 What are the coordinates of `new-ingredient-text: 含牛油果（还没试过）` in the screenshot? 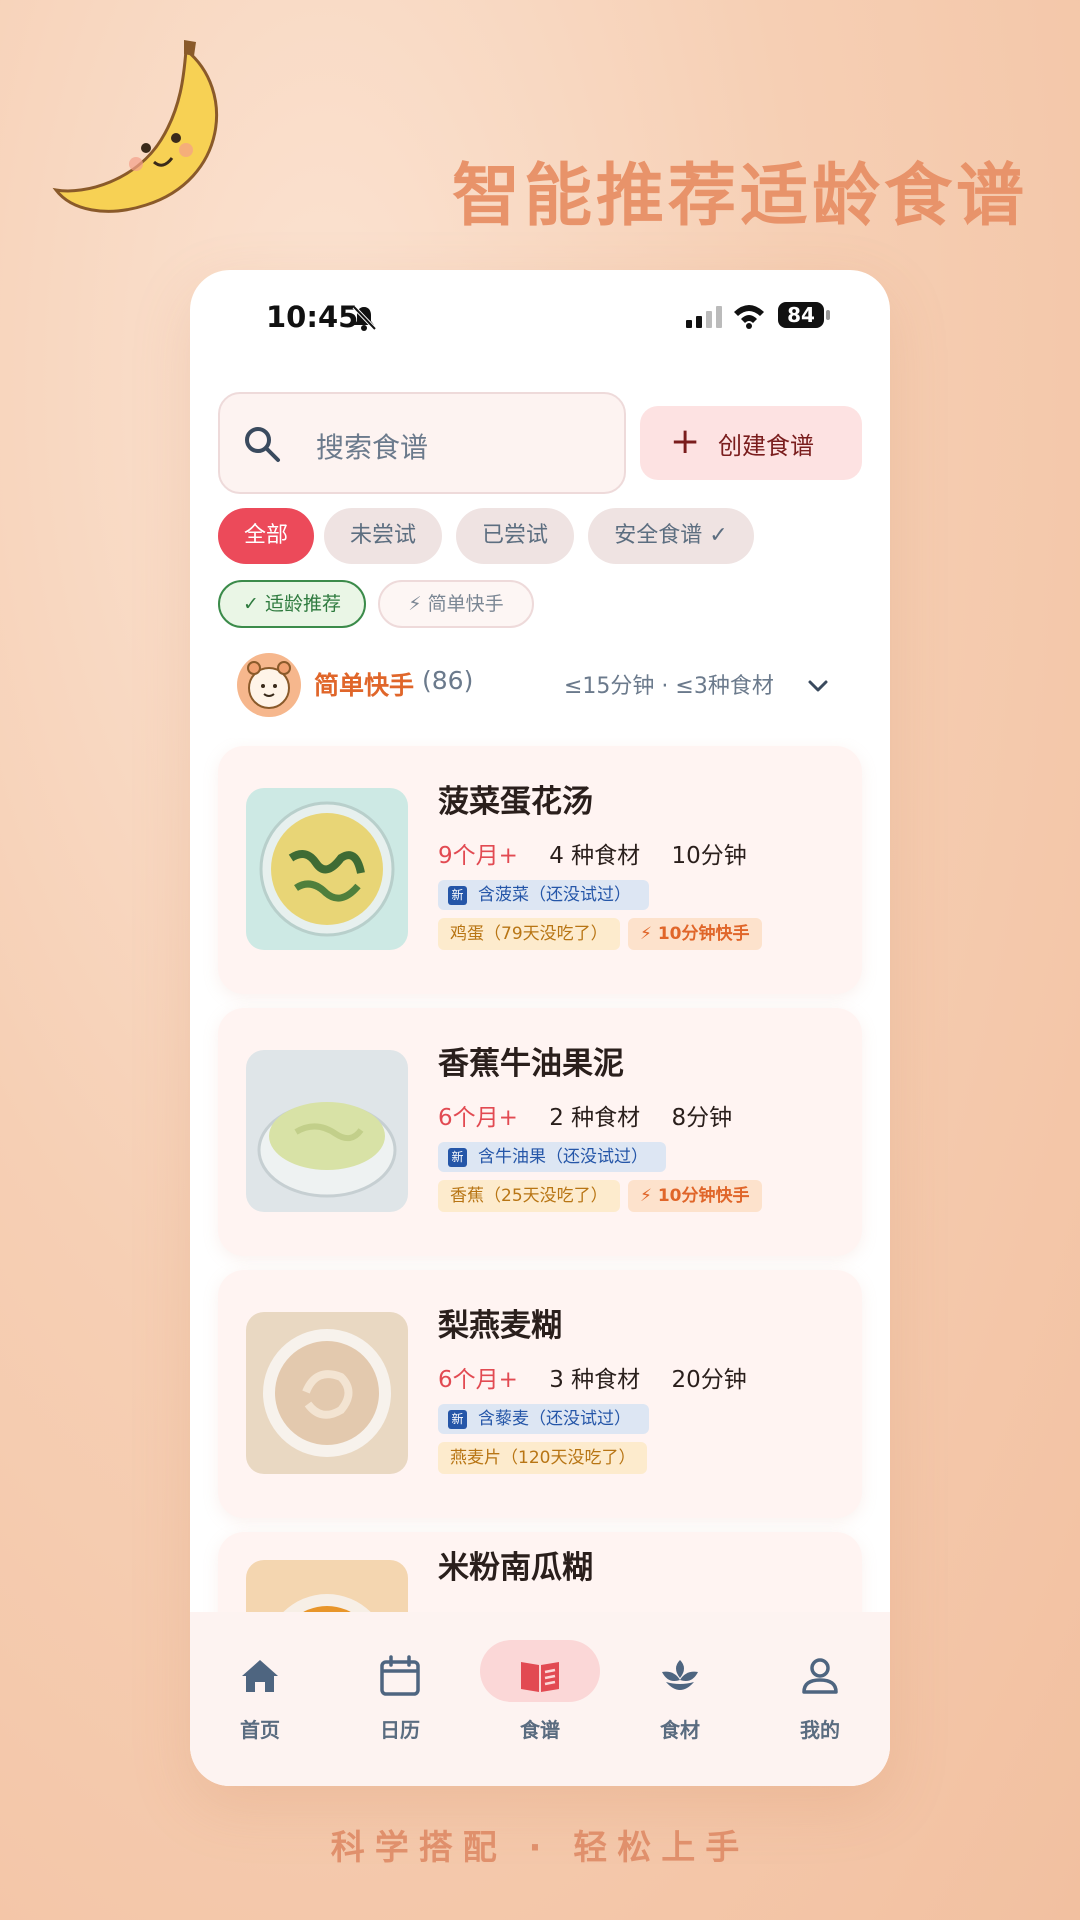 It's located at (563, 1157).